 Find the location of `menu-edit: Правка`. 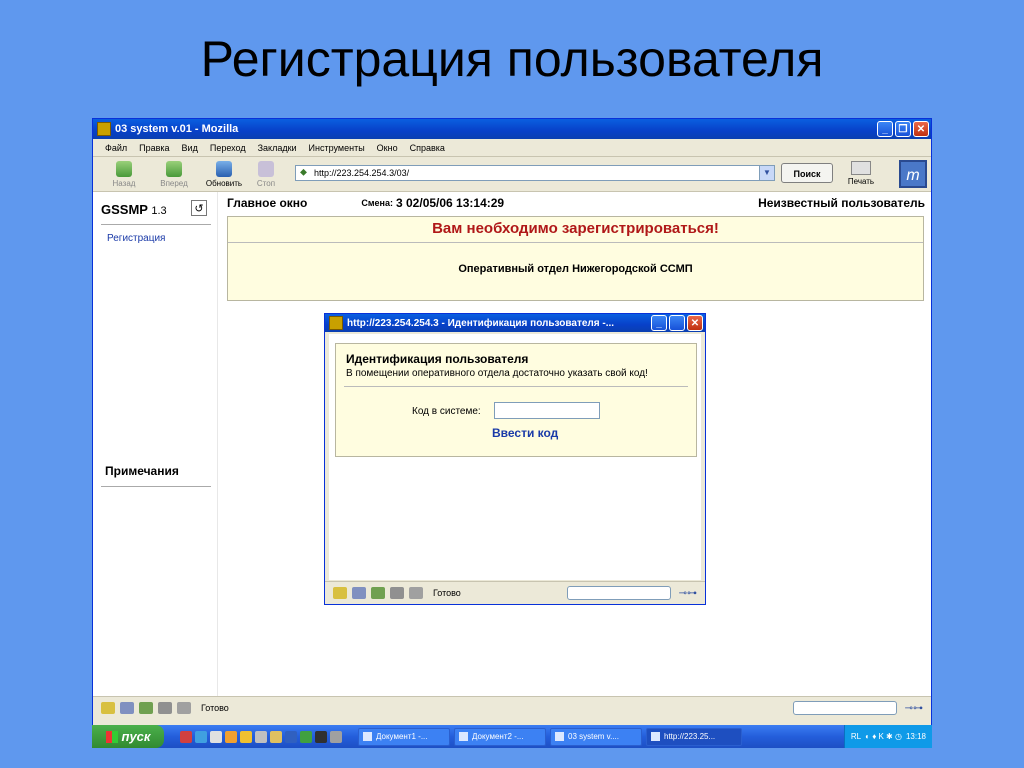

menu-edit: Правка is located at coordinates (154, 148).